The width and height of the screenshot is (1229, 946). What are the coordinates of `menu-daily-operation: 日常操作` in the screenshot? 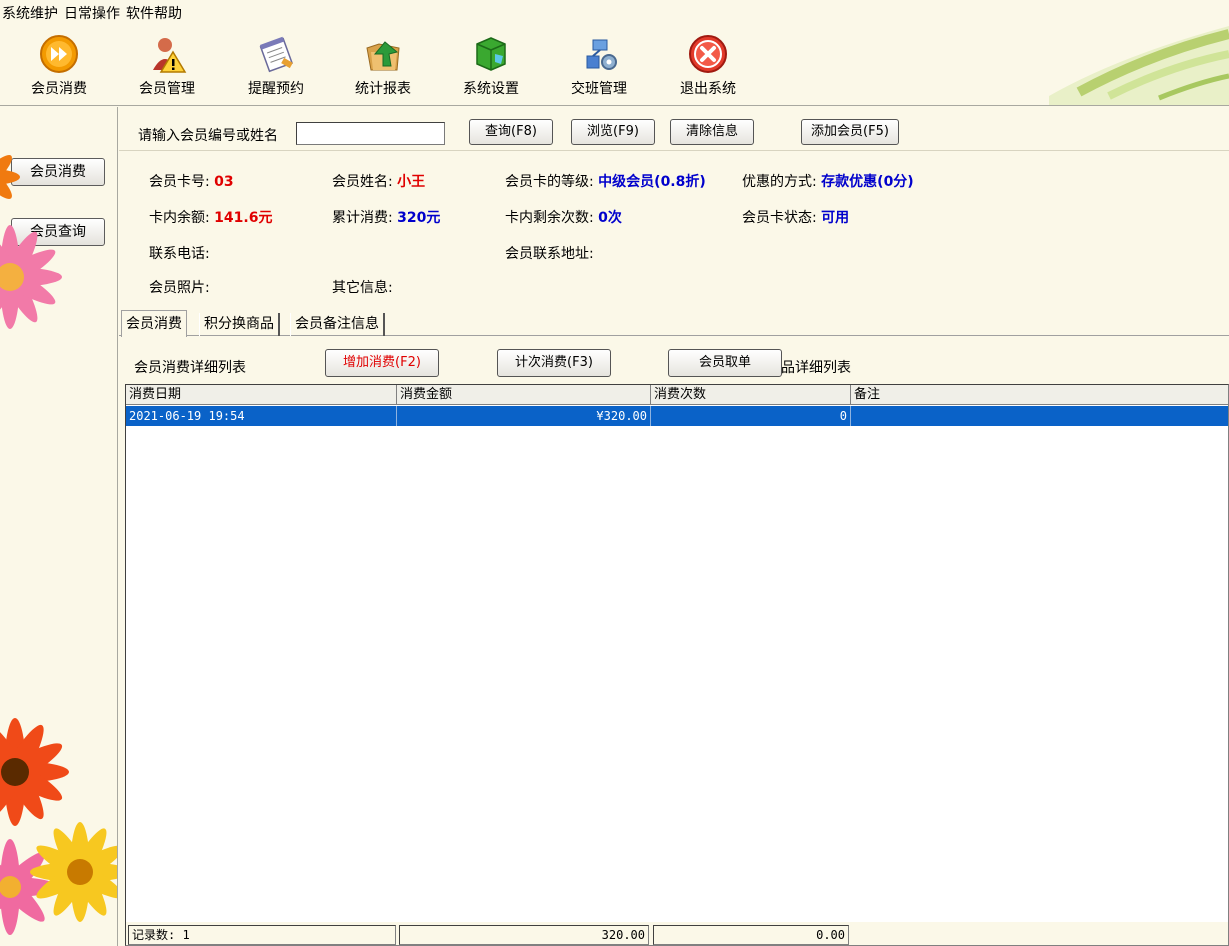 It's located at (93, 13).